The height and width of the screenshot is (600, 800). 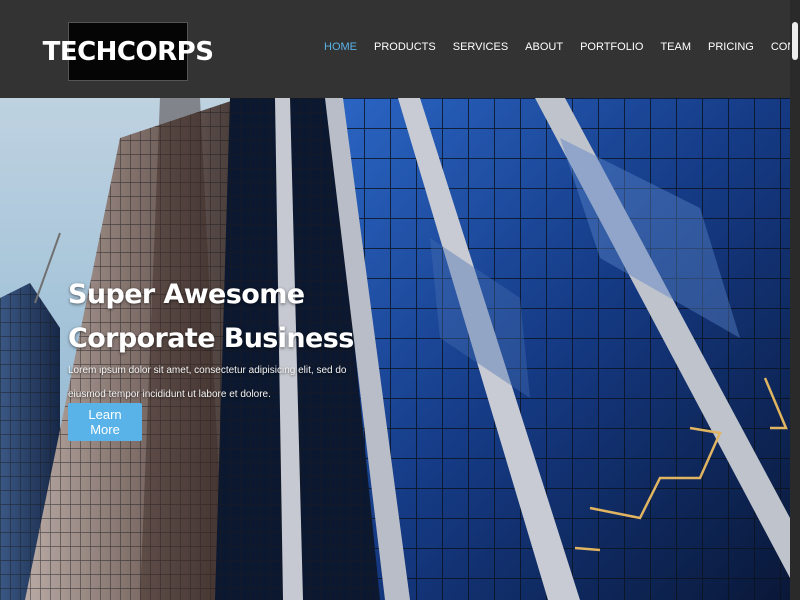 I want to click on nav-portfolio: PORTFOLIO, so click(x=611, y=47).